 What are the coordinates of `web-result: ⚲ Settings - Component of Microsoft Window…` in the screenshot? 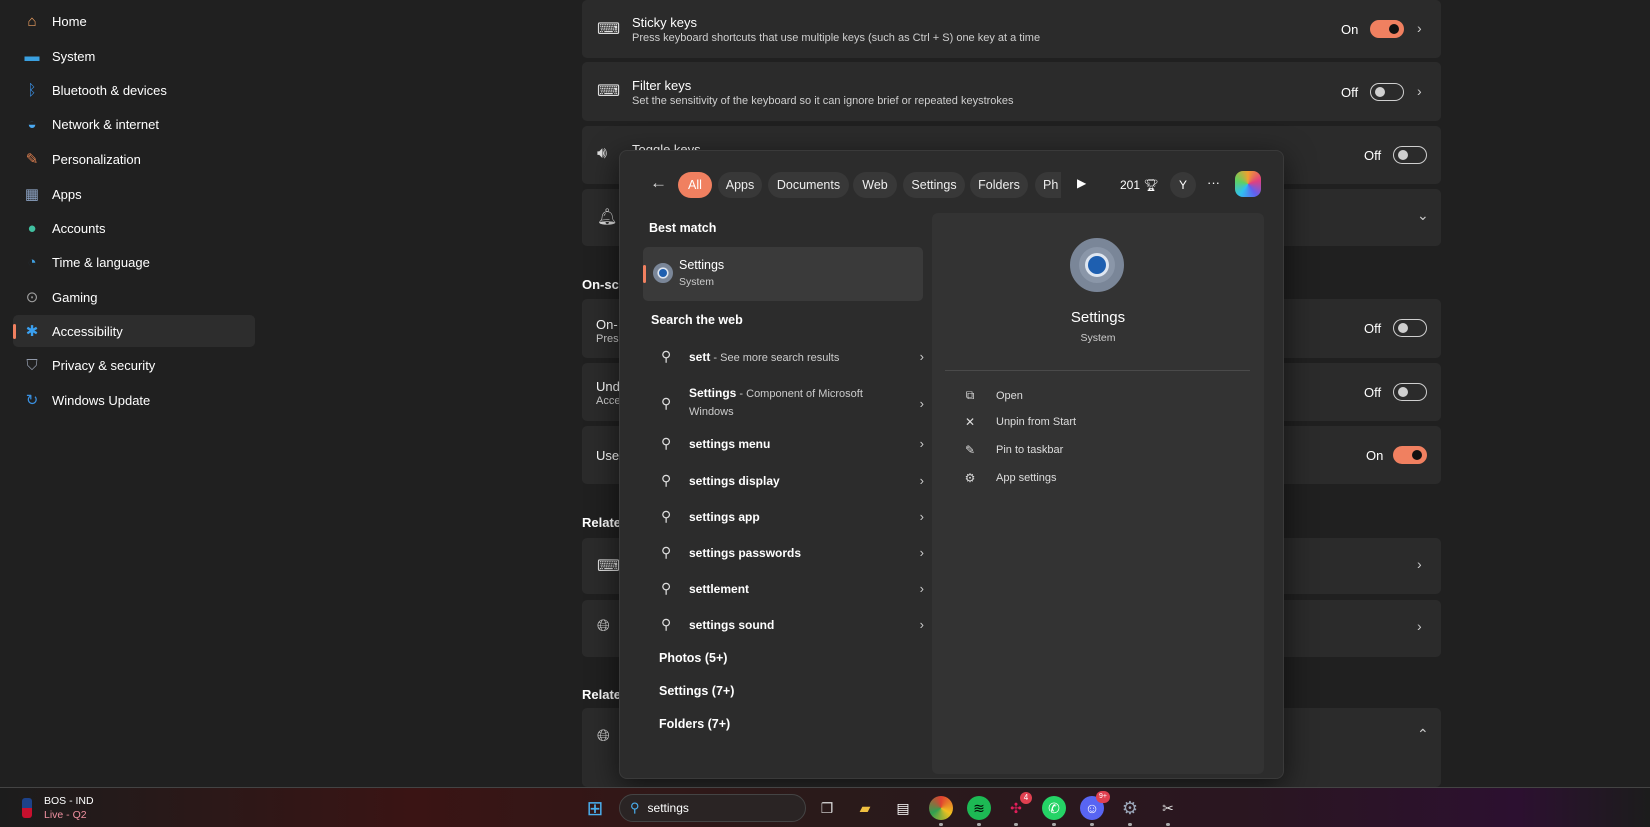 It's located at (783, 403).